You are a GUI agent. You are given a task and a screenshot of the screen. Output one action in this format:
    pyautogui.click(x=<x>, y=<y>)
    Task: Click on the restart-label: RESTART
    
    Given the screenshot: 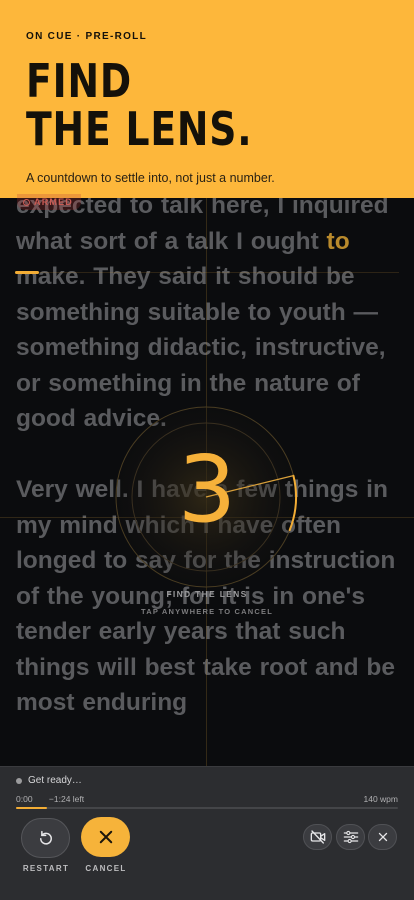 What is the action you would take?
    pyautogui.click(x=46, y=868)
    